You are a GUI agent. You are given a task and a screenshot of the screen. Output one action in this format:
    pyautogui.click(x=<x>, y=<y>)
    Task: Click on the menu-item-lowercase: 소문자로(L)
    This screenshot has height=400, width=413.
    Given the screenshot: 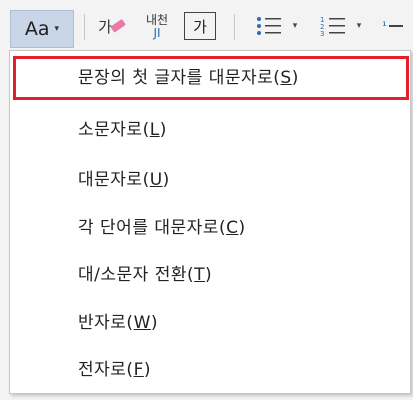 What is the action you would take?
    pyautogui.click(x=122, y=130)
    